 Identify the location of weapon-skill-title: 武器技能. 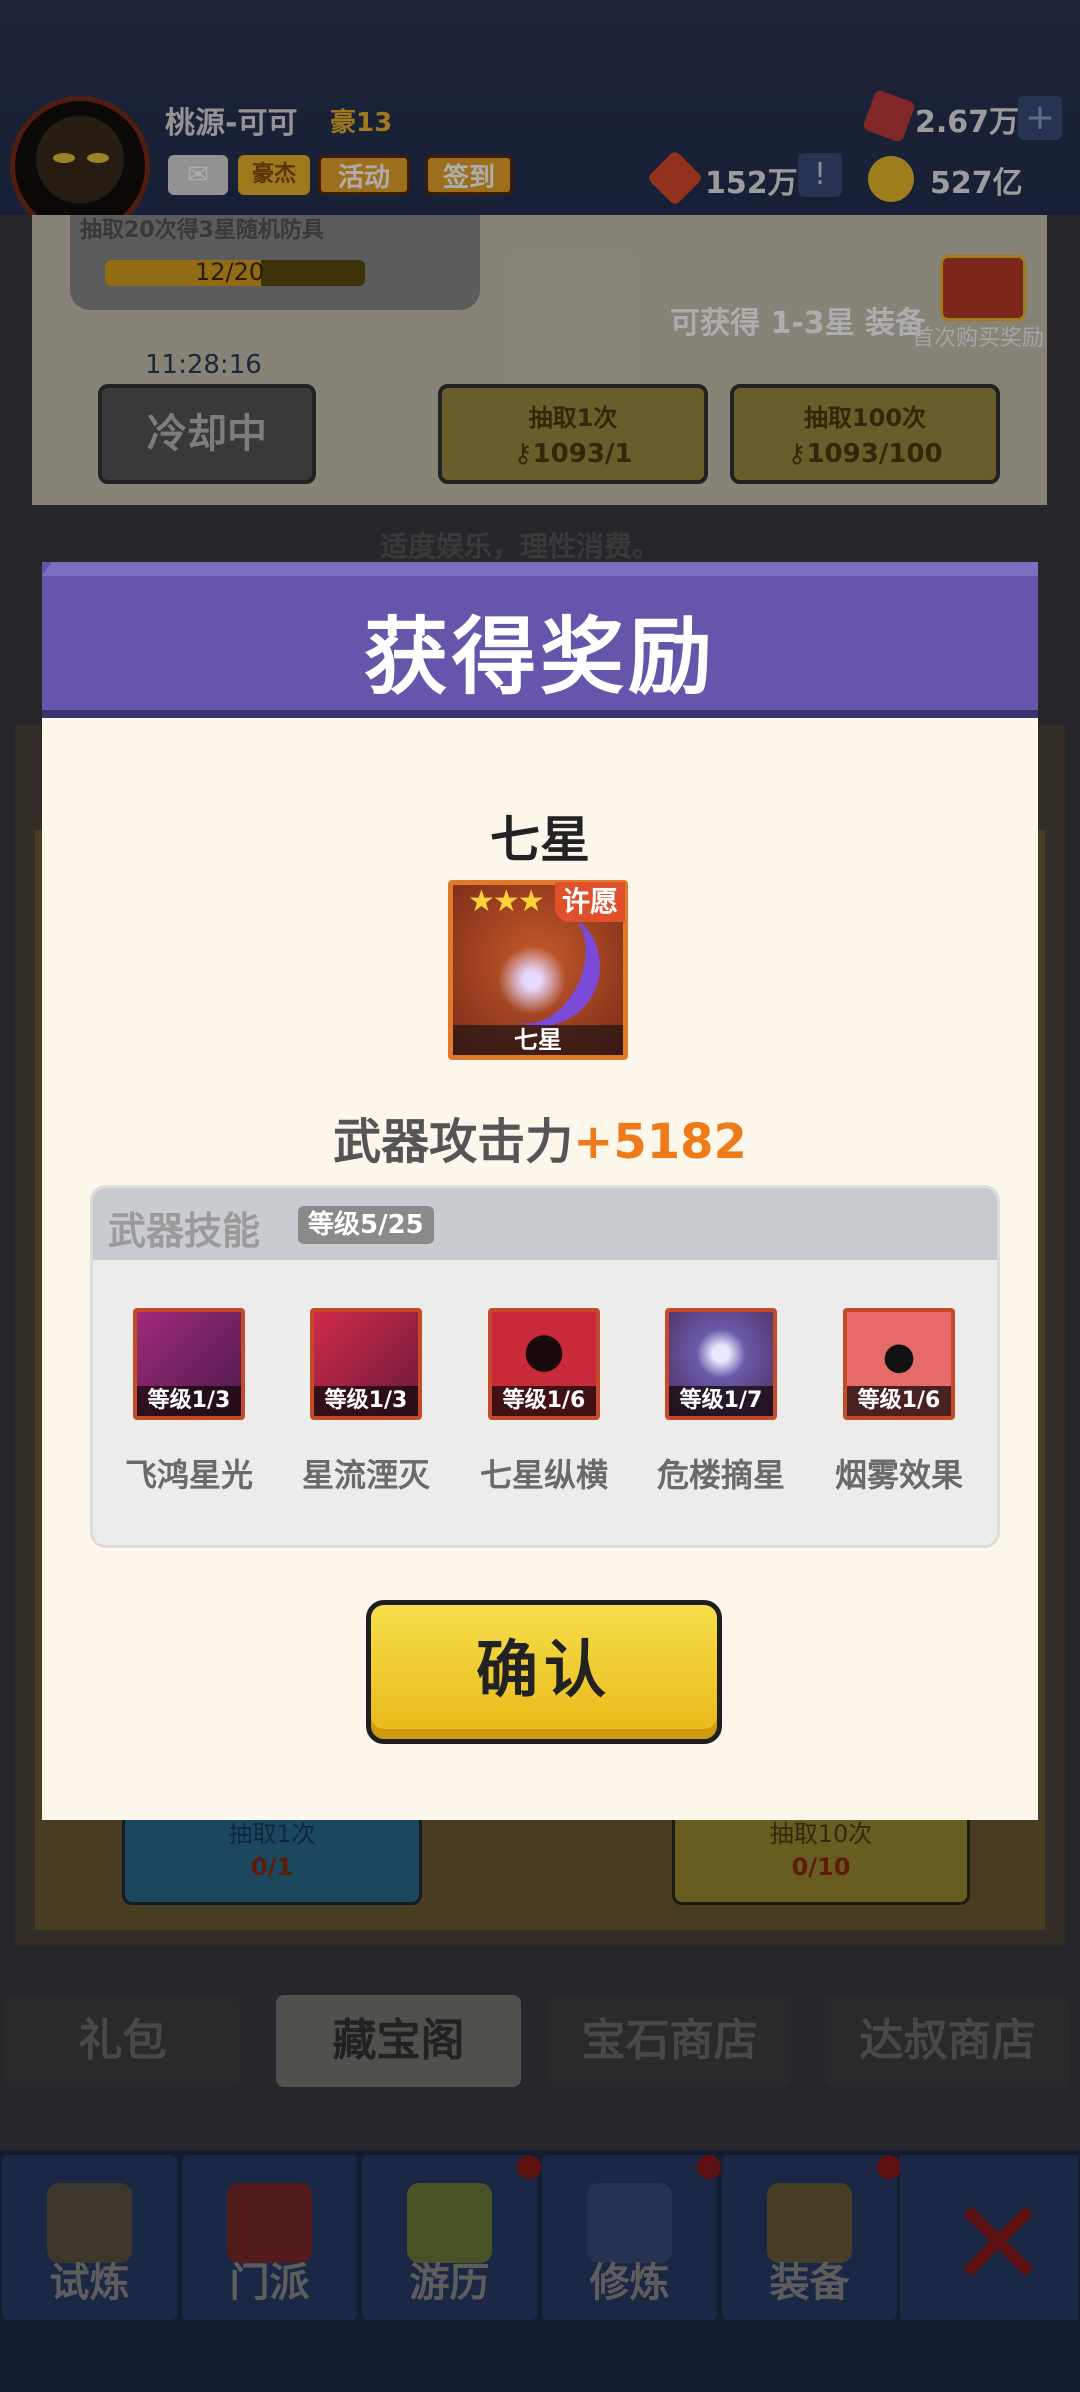
(184, 1231).